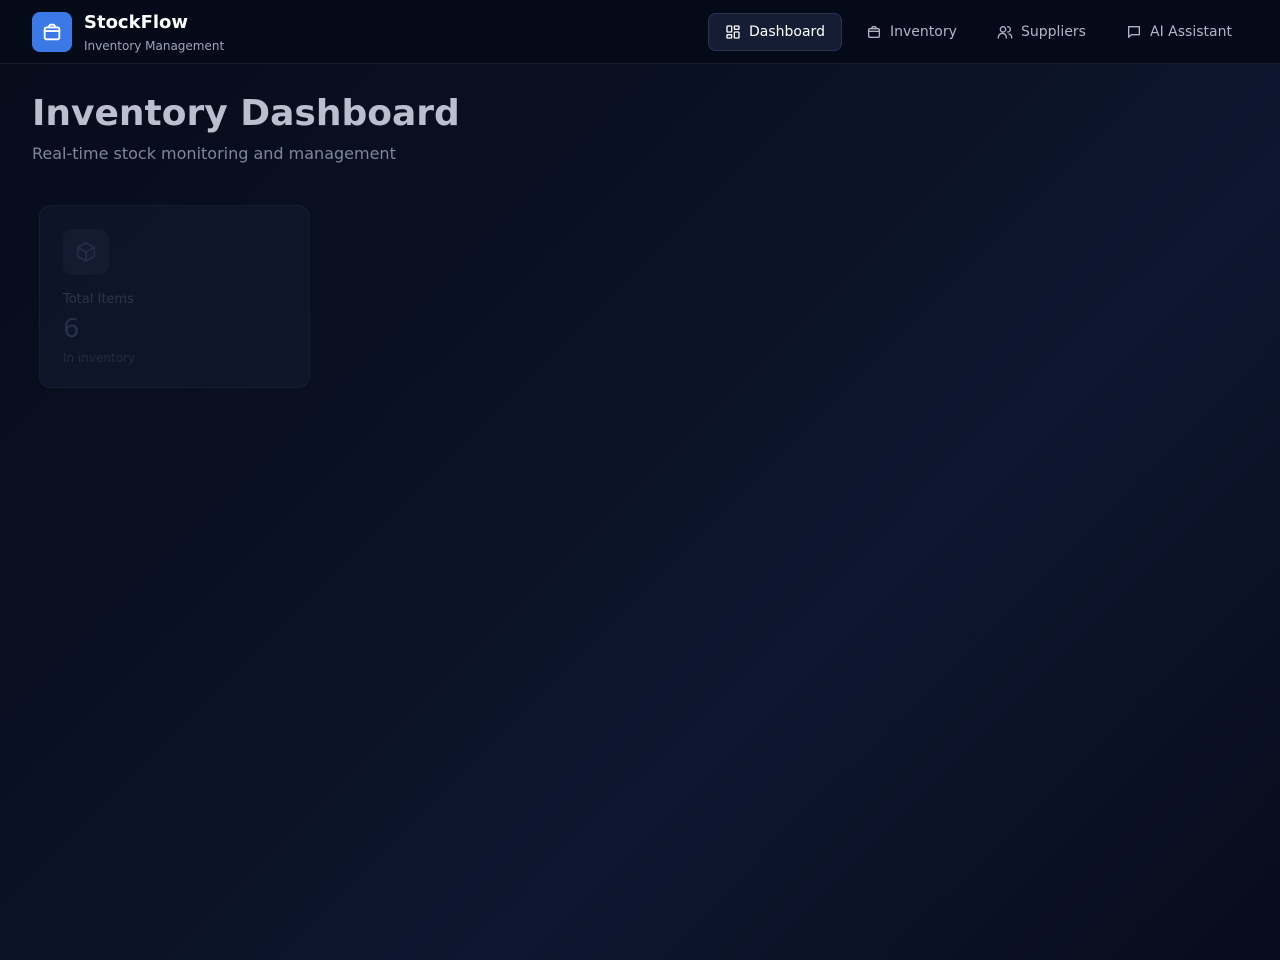  I want to click on stat-value: 6, so click(71, 329).